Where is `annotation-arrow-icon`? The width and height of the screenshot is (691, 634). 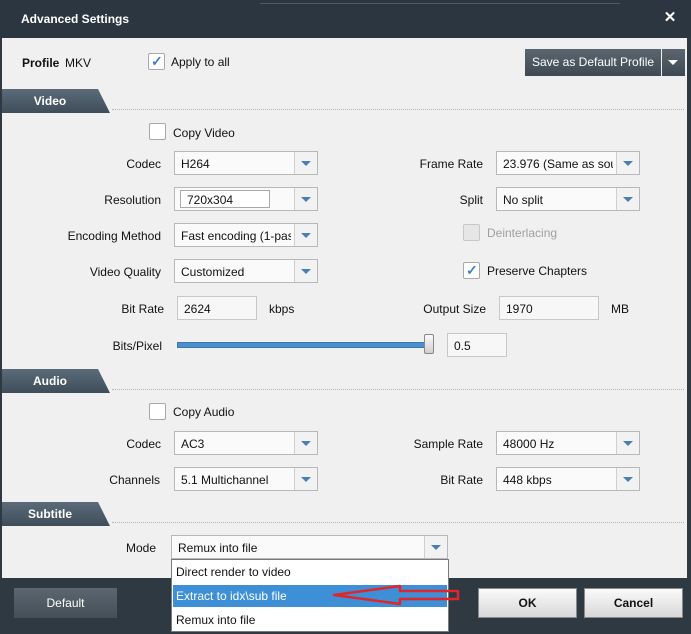 annotation-arrow-icon is located at coordinates (396, 595).